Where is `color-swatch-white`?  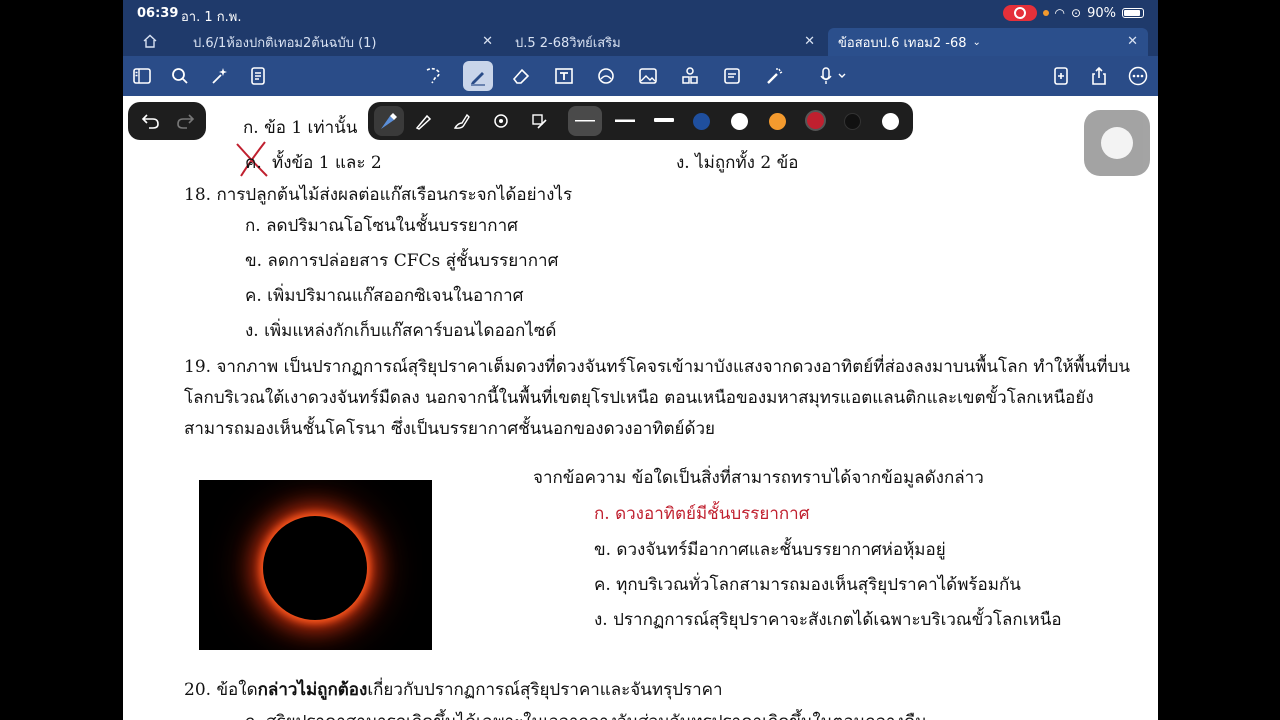 color-swatch-white is located at coordinates (739, 121).